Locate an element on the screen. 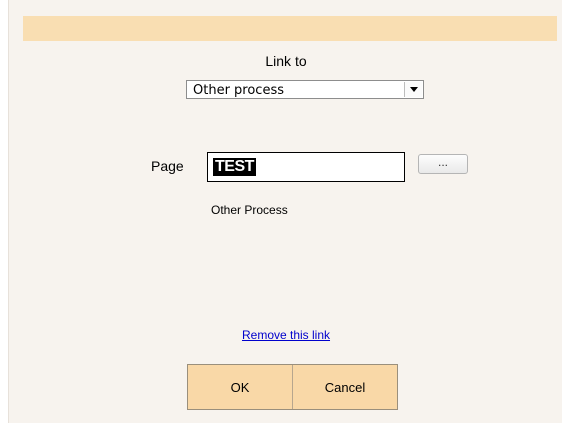  ok-button: OK is located at coordinates (240, 387).